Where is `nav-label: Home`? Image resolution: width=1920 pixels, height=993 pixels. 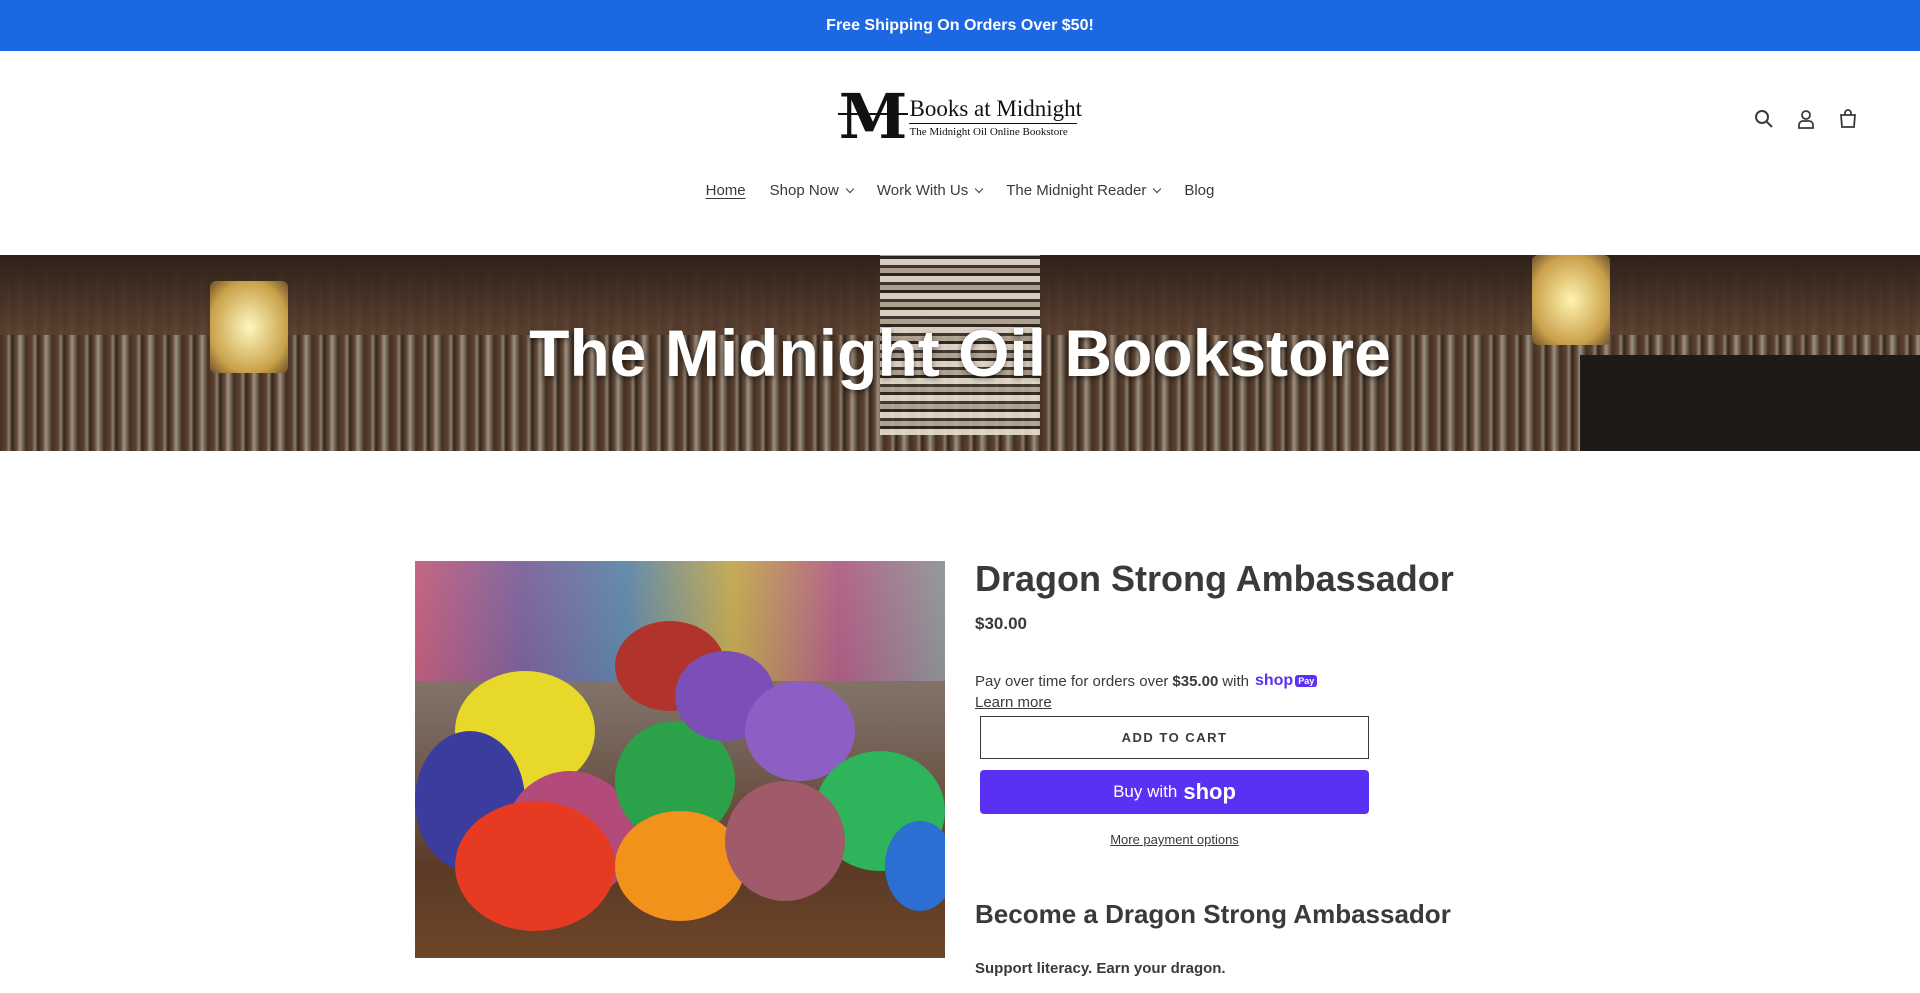
nav-label: Home is located at coordinates (725, 190).